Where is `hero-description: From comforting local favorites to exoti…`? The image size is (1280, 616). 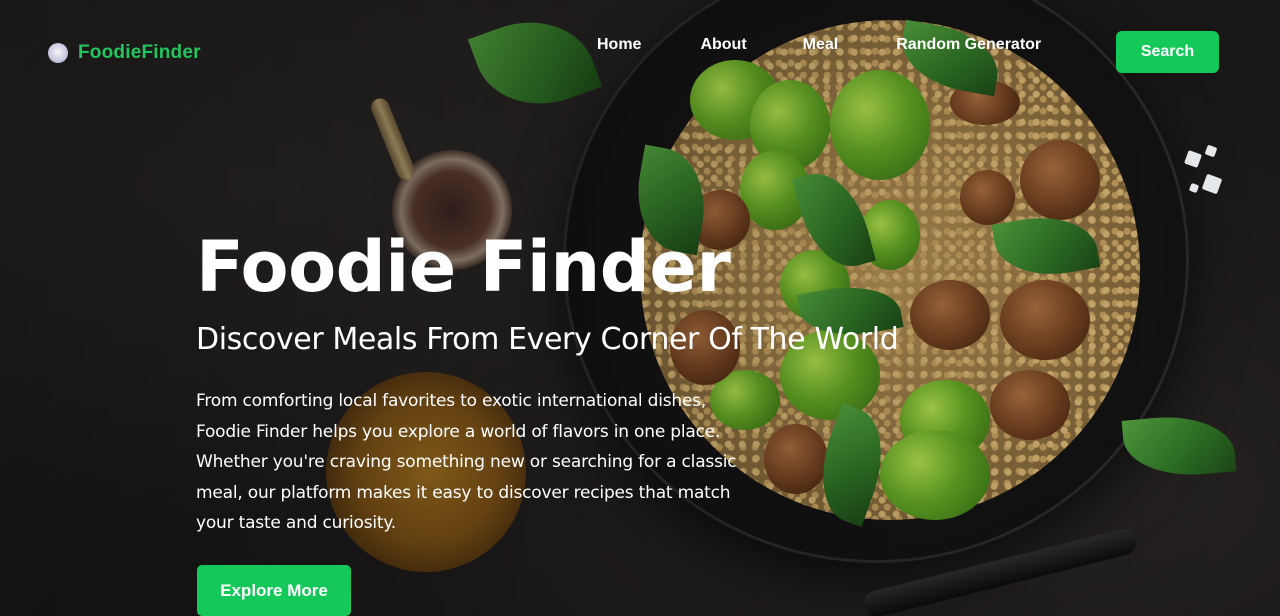
hero-description: From comforting local favorites to exoti… is located at coordinates (476, 462).